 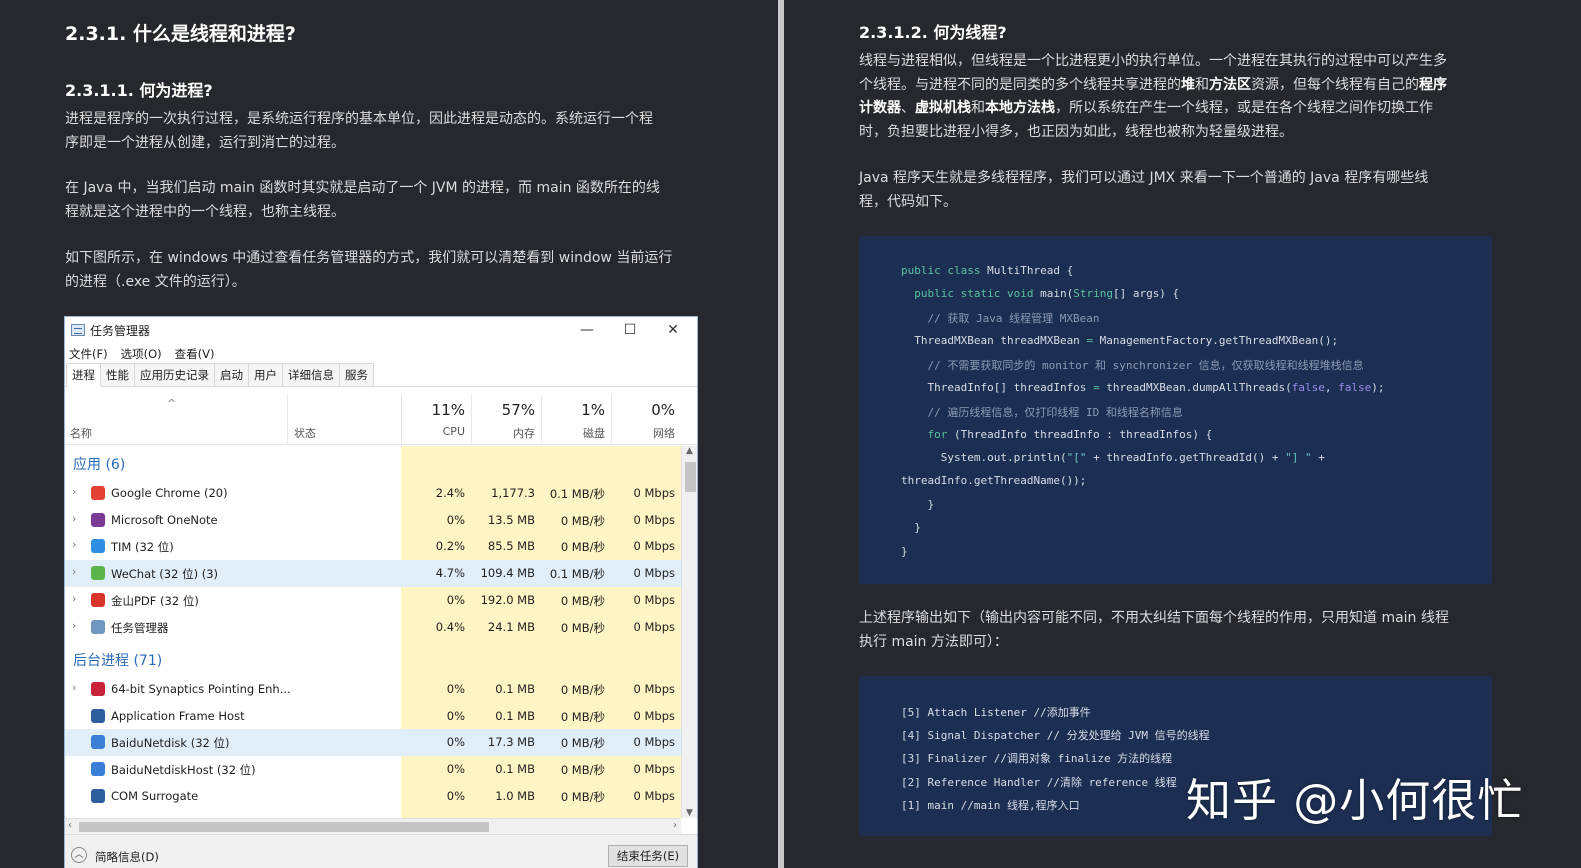 What do you see at coordinates (1000, 318) in the screenshot?
I see `code-comment: // 获取 Java 线程管理 MXBean` at bounding box center [1000, 318].